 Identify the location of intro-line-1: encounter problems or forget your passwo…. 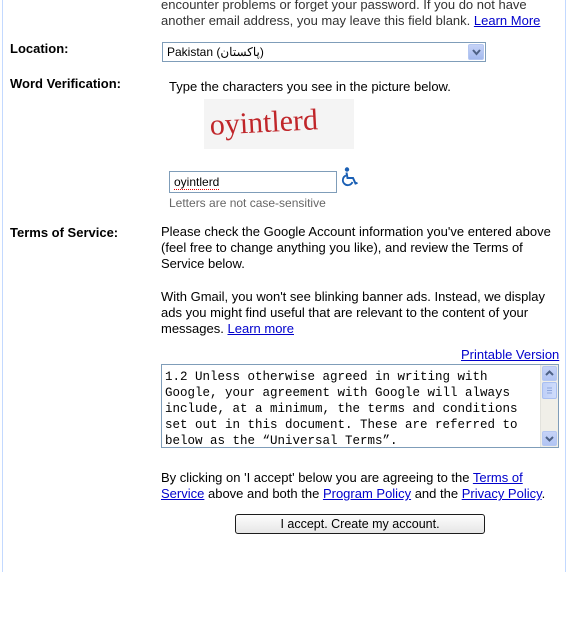
(344, 6).